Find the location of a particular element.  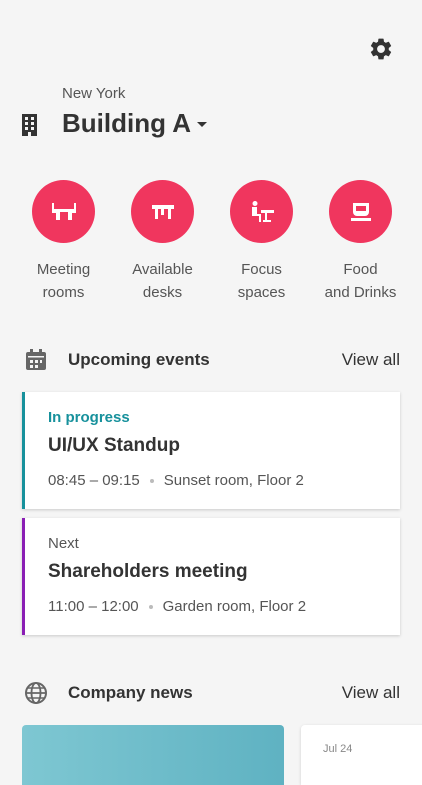

meeting-rooms-button: Meeting rooms is located at coordinates (63, 242).